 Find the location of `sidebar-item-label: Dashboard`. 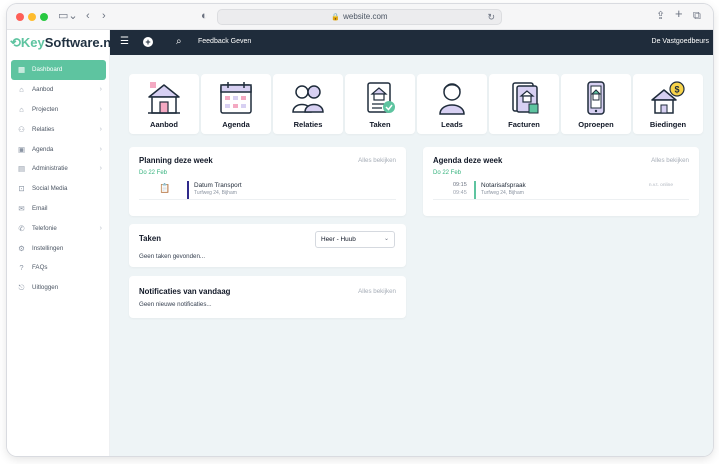

sidebar-item-label: Dashboard is located at coordinates (47, 70).